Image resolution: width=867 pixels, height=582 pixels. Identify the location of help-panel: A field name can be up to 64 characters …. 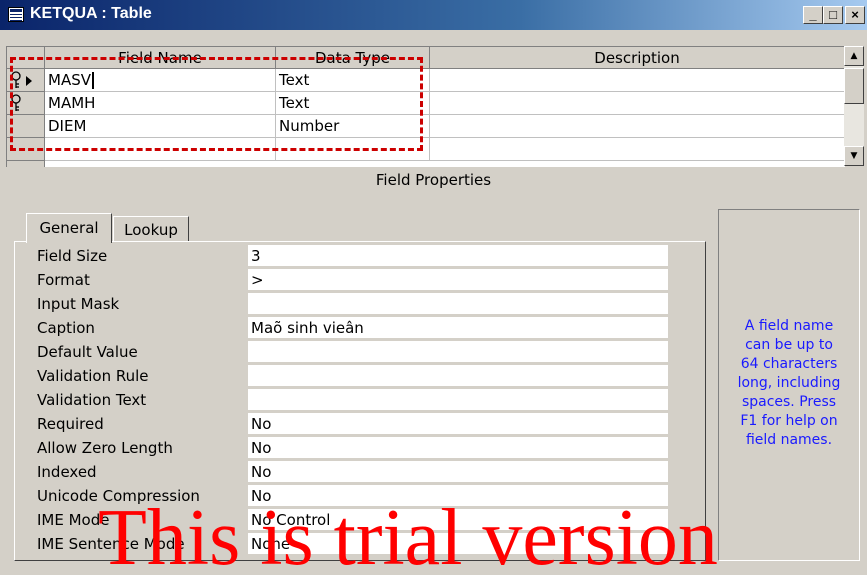
(789, 385).